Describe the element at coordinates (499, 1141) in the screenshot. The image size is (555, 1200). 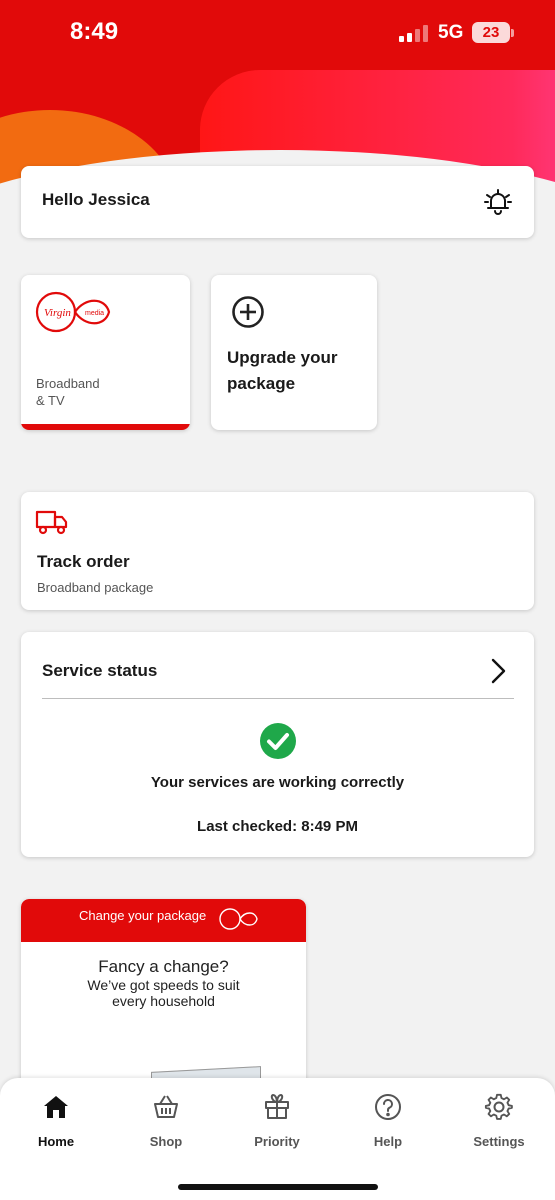
I see `tab-label: Settings` at that location.